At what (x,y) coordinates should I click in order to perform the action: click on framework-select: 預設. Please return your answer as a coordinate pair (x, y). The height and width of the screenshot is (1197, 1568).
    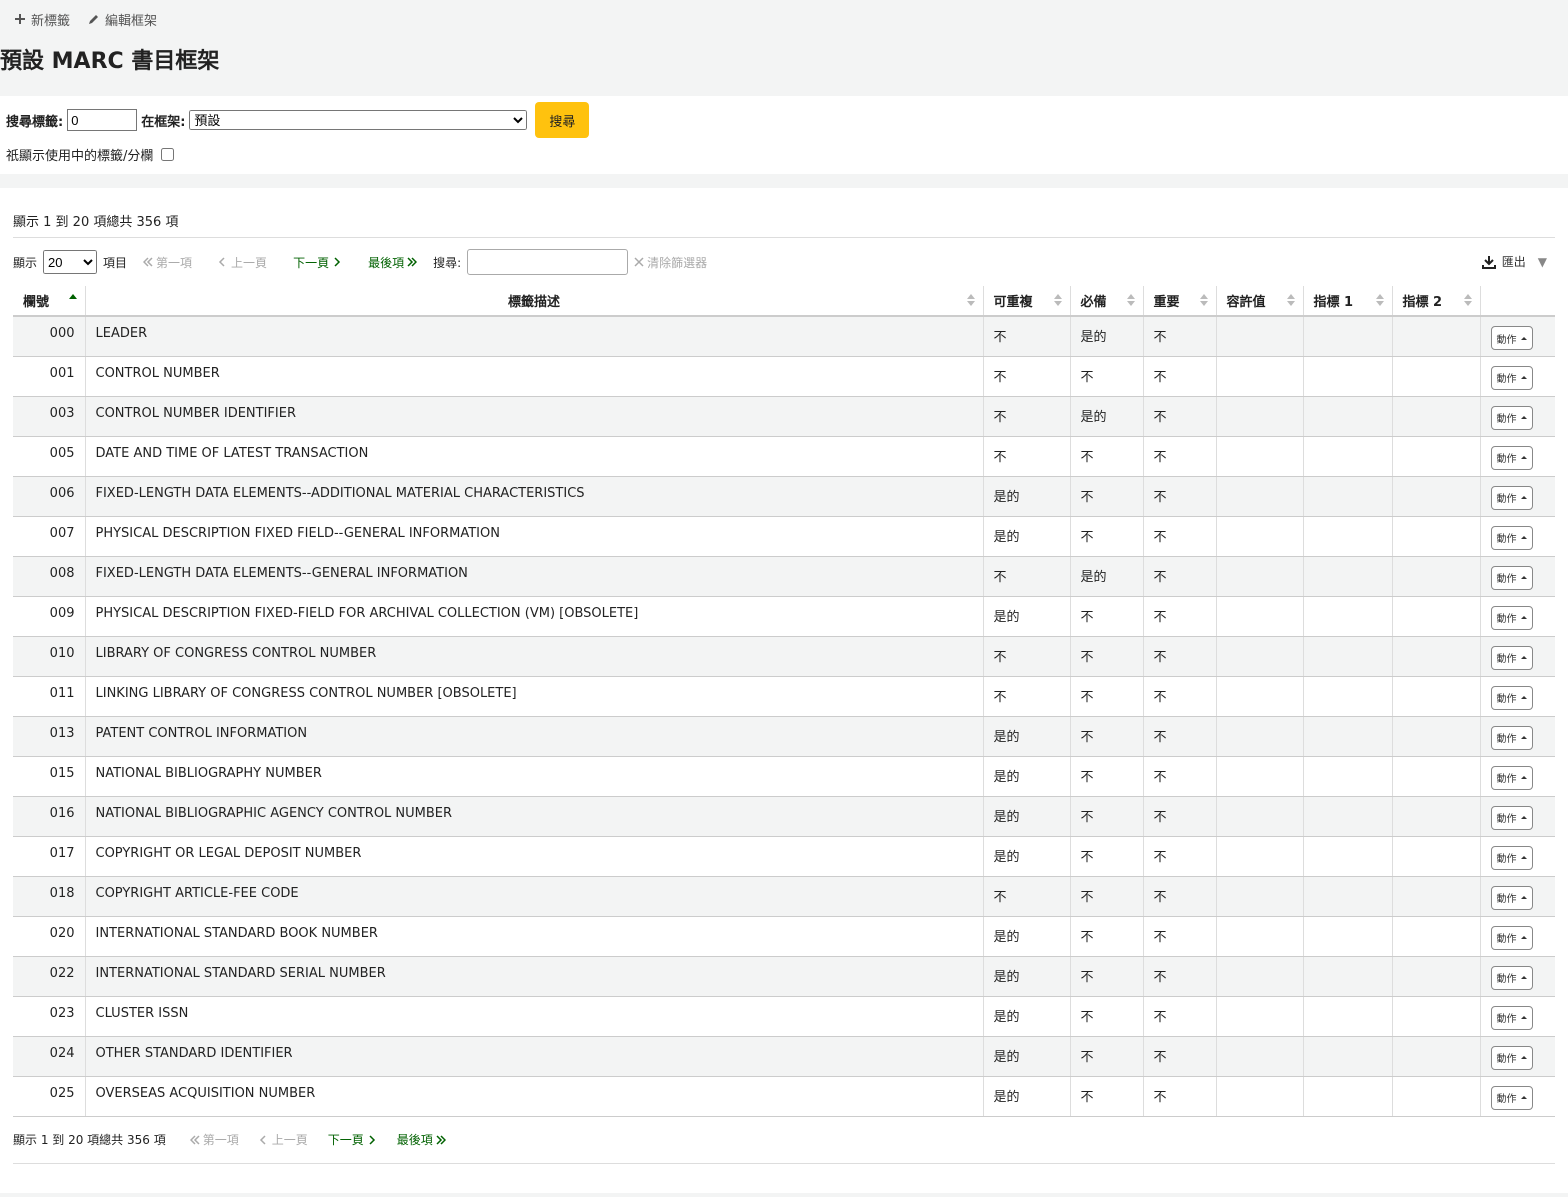
    Looking at the image, I should click on (358, 120).